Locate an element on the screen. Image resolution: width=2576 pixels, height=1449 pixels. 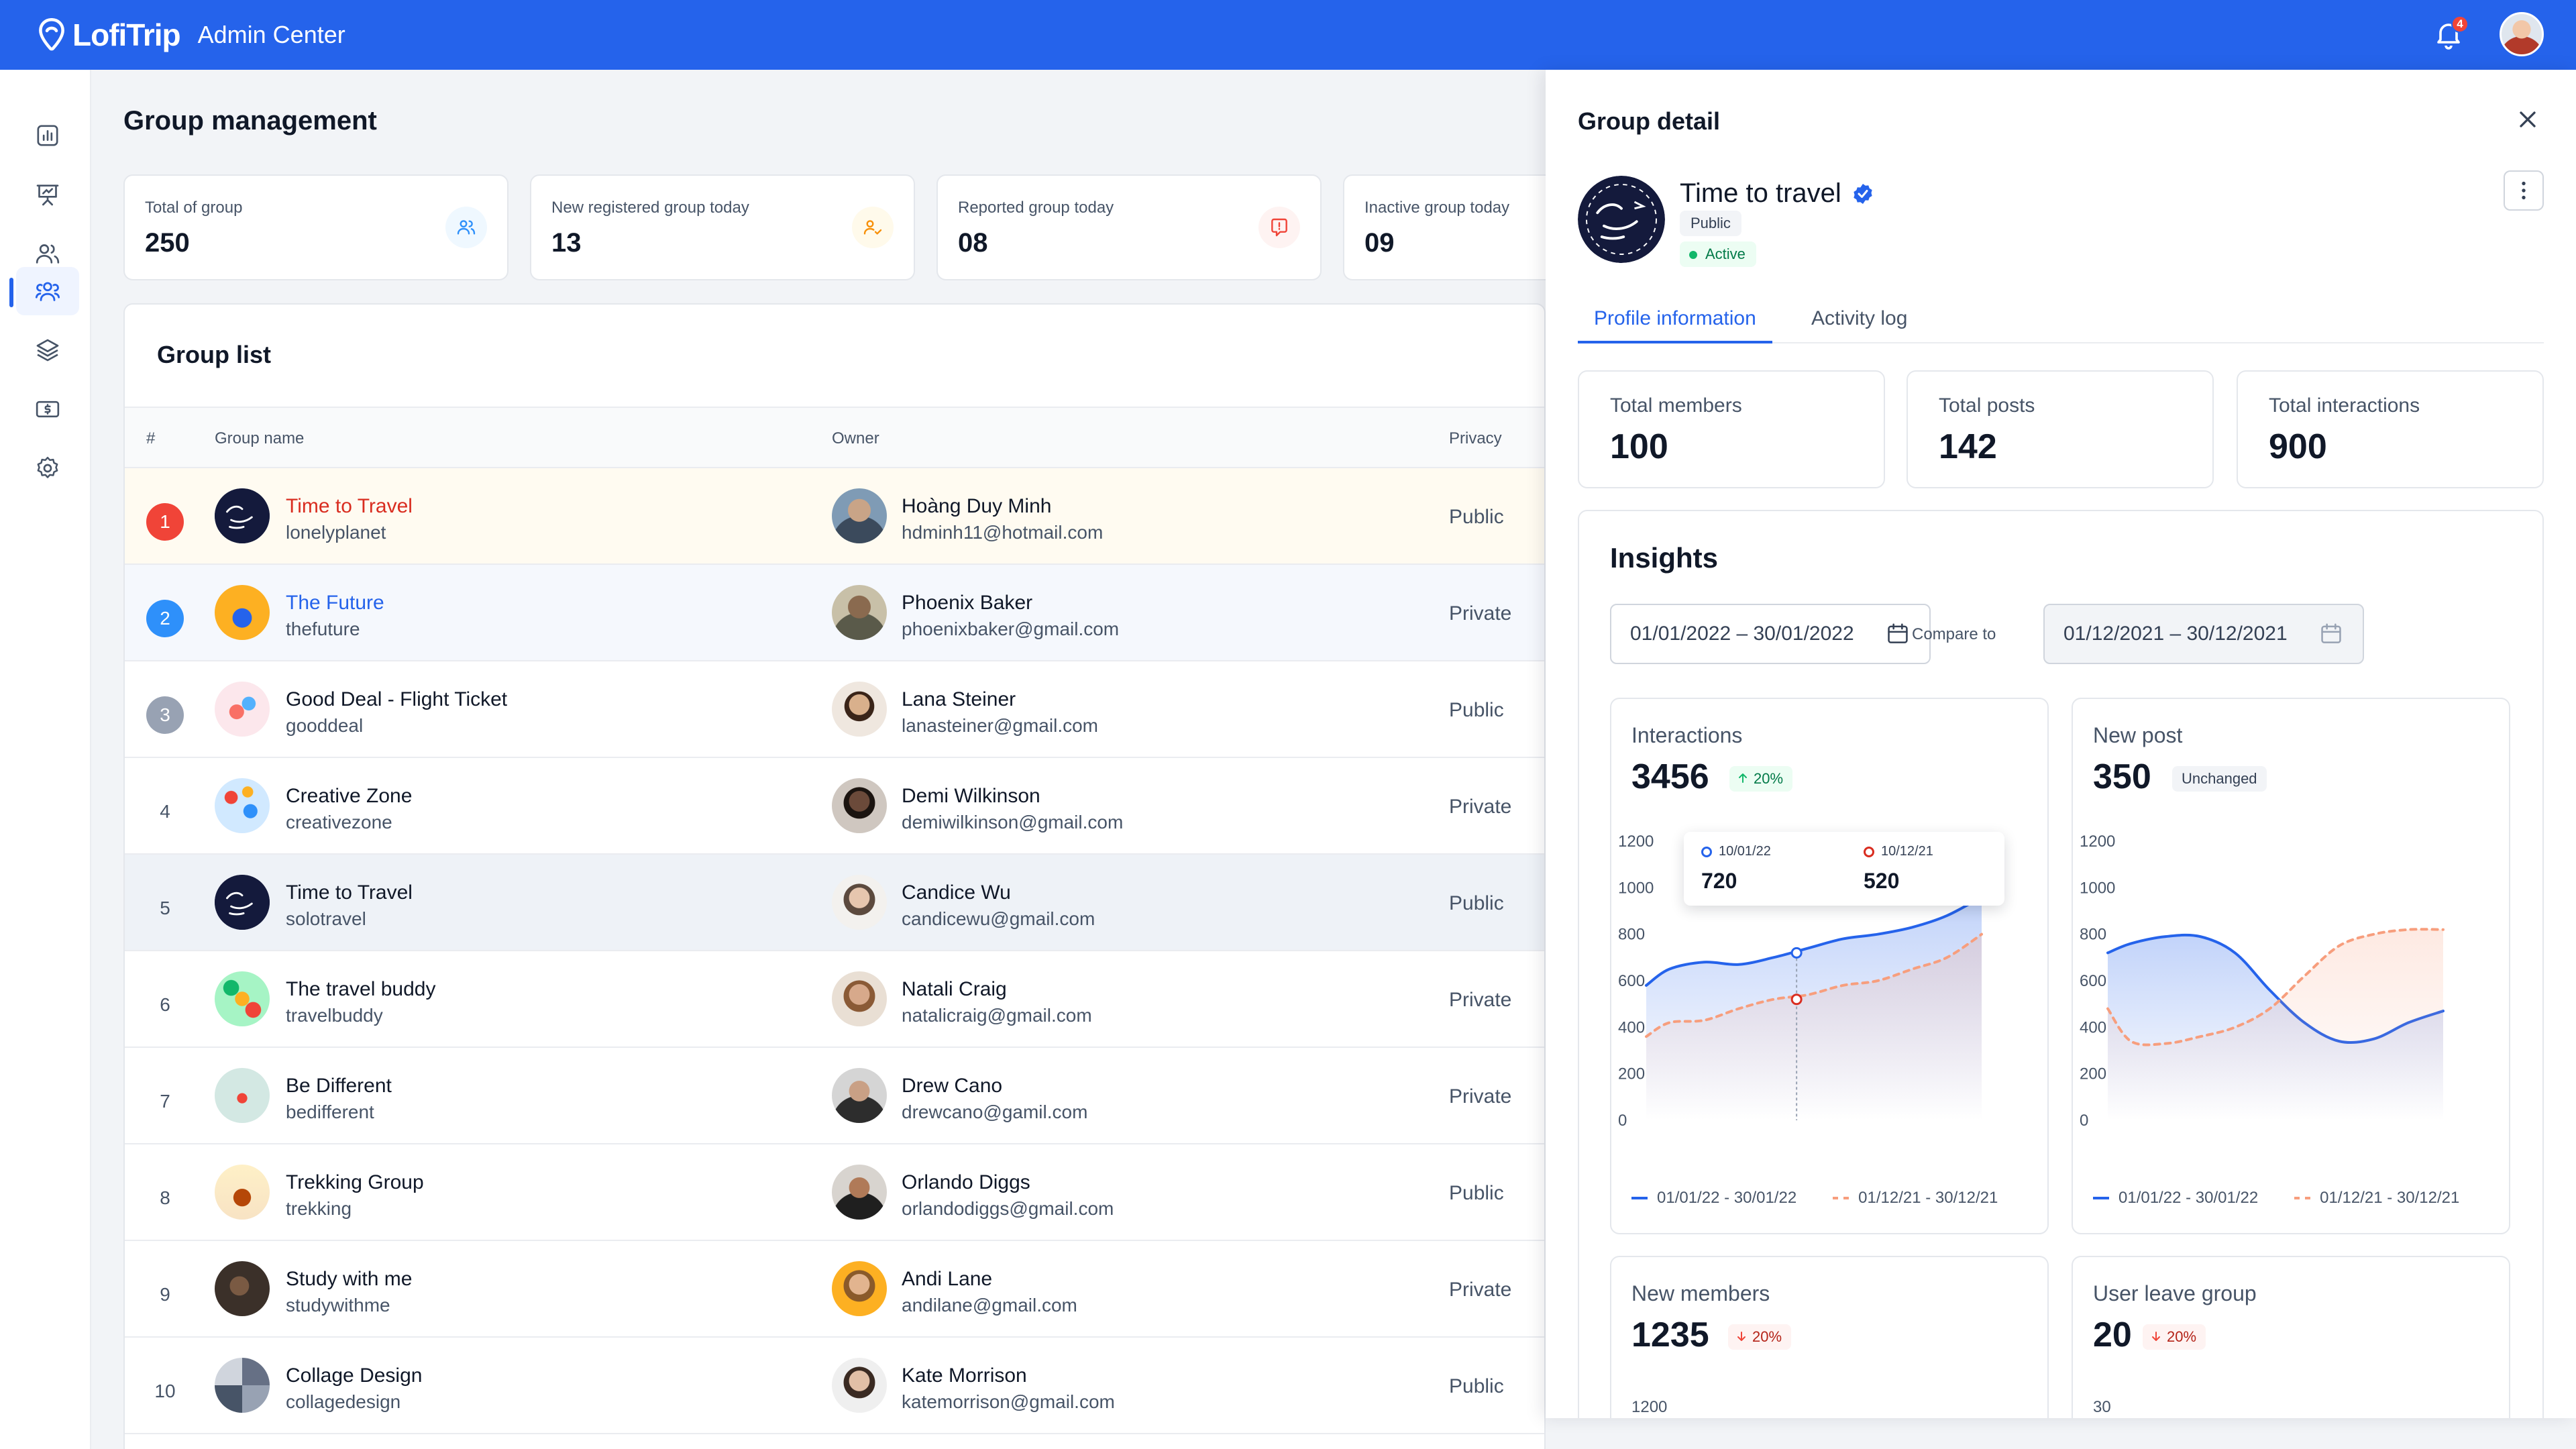
group-list-title: Group list is located at coordinates (214, 354).